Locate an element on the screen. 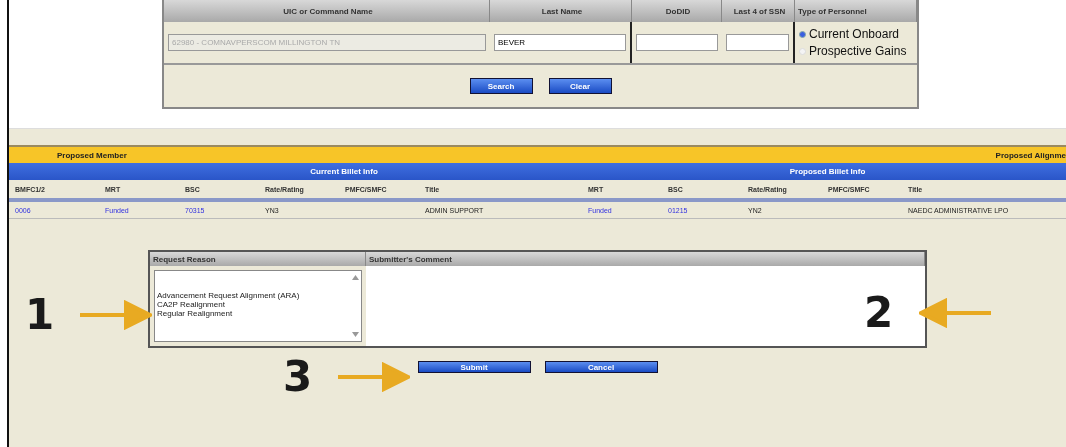 The height and width of the screenshot is (447, 1066). scroll-down-icon is located at coordinates (355, 334).